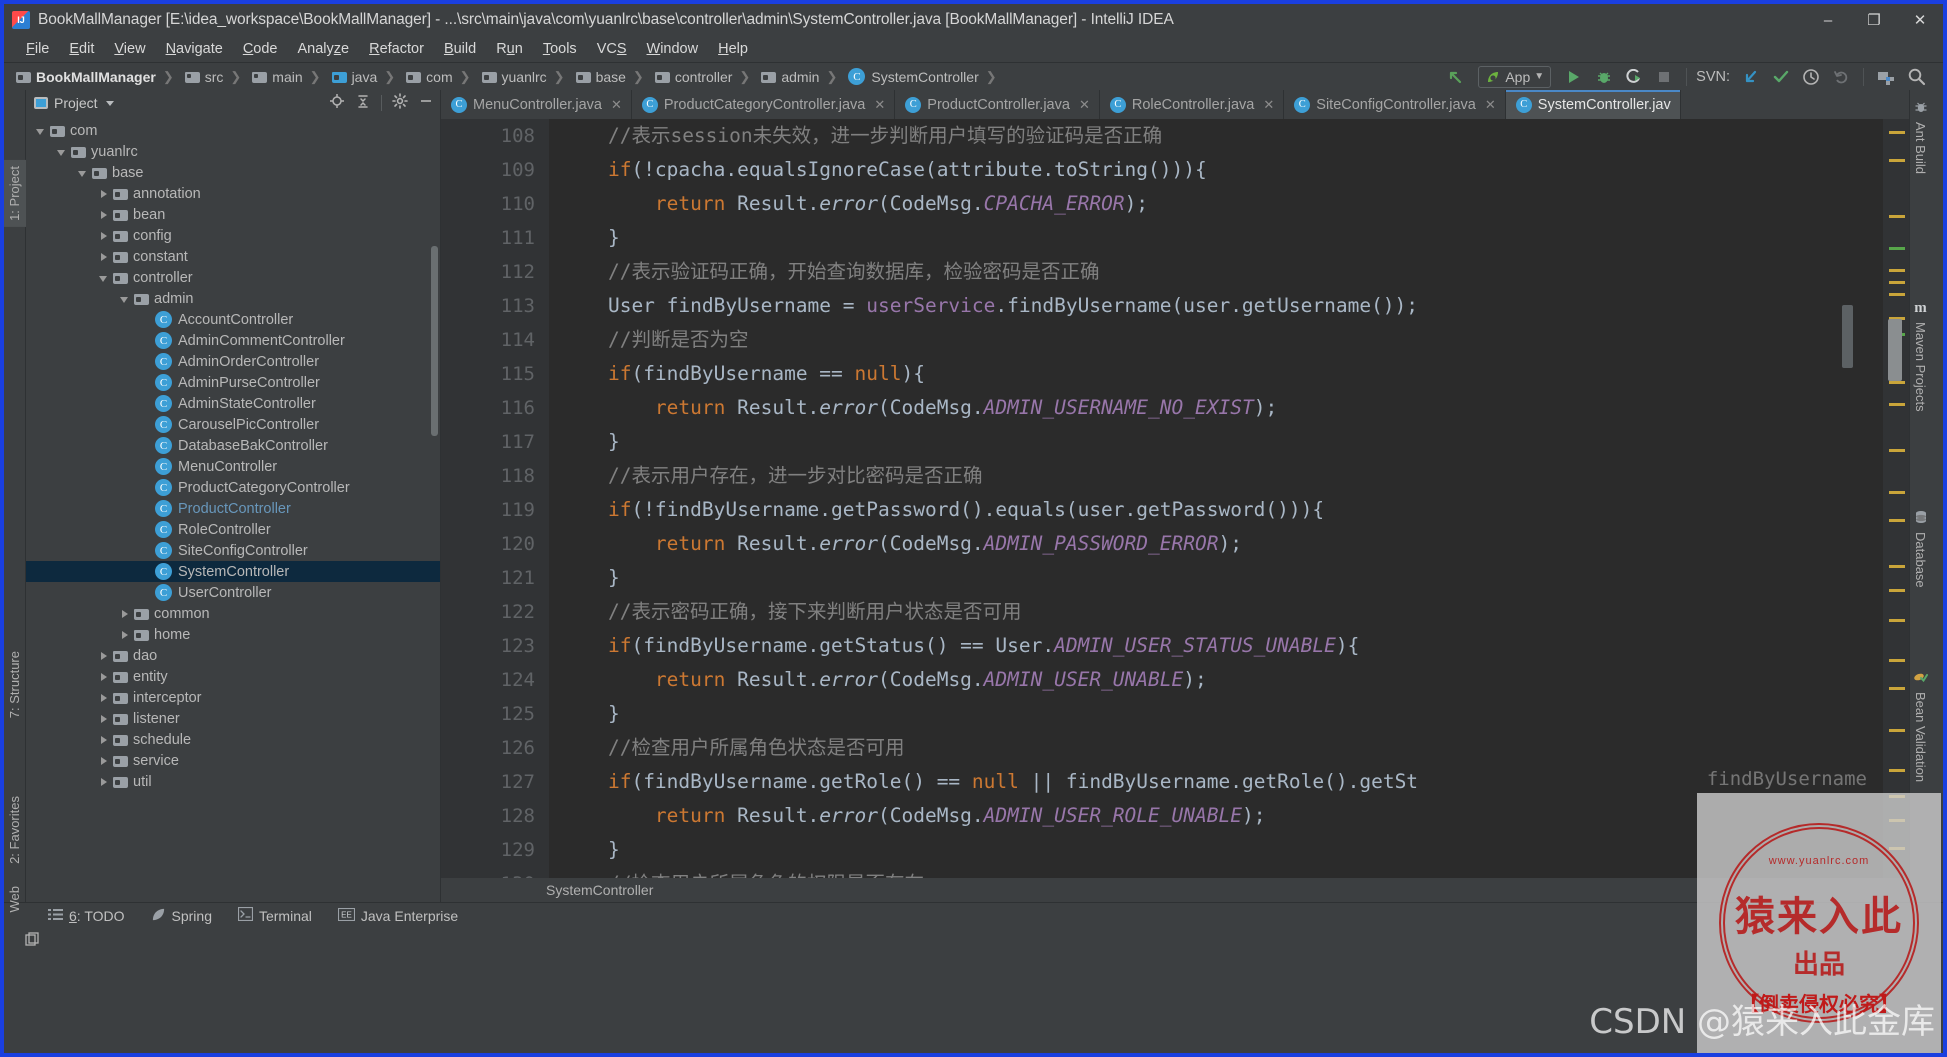 The image size is (1947, 1057). I want to click on debug-bug-icon, so click(1604, 77).